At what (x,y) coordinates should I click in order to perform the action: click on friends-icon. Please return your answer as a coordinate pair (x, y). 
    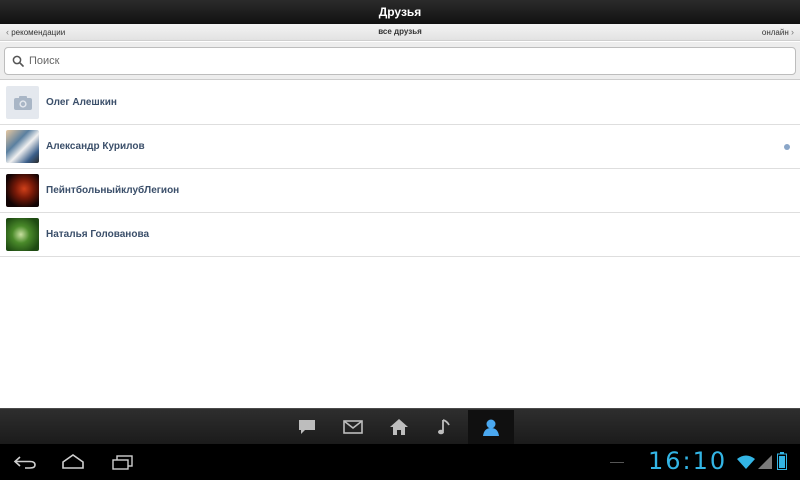
    Looking at the image, I should click on (491, 427).